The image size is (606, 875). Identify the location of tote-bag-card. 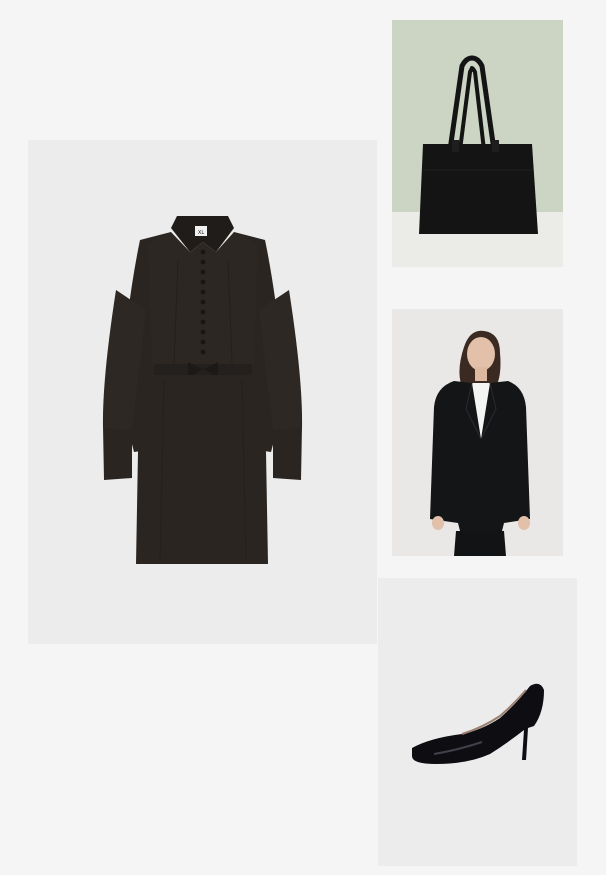
(477, 143).